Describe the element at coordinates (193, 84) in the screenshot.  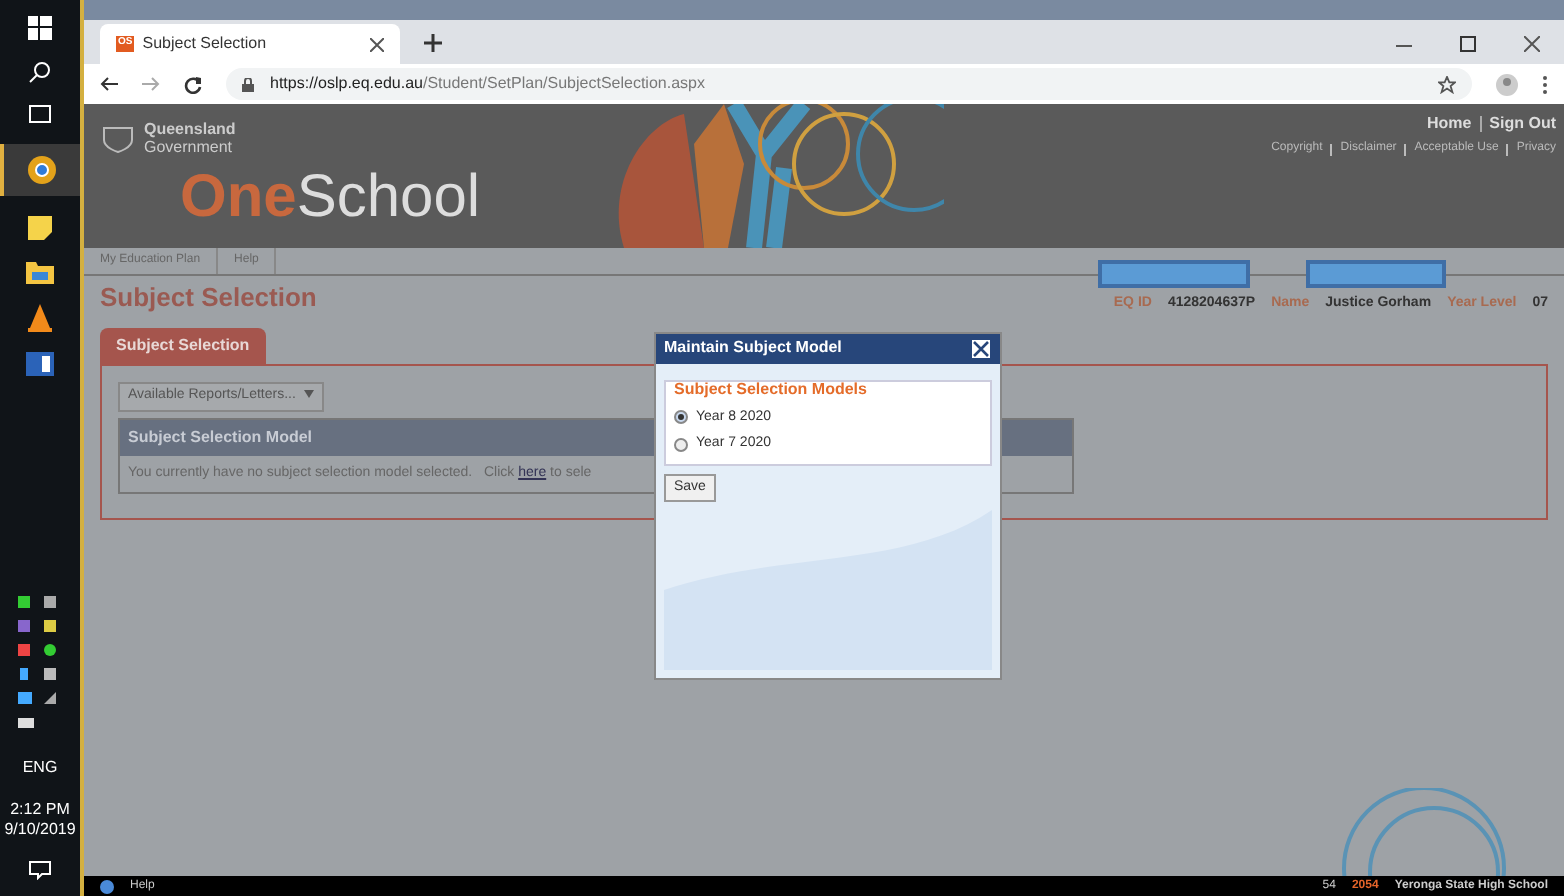
I see `reload-icon` at that location.